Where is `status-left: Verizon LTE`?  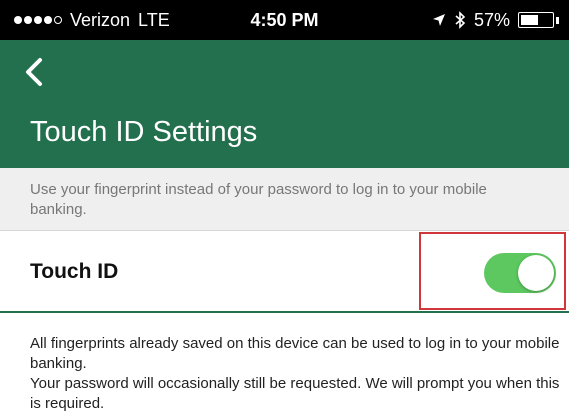
status-left: Verizon LTE is located at coordinates (92, 20).